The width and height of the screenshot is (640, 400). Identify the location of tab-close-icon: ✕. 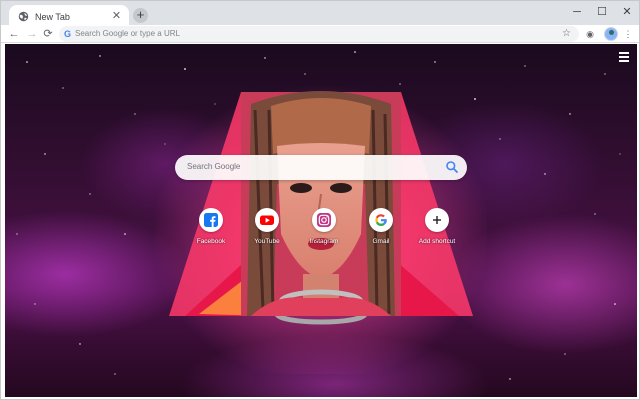
(116, 16).